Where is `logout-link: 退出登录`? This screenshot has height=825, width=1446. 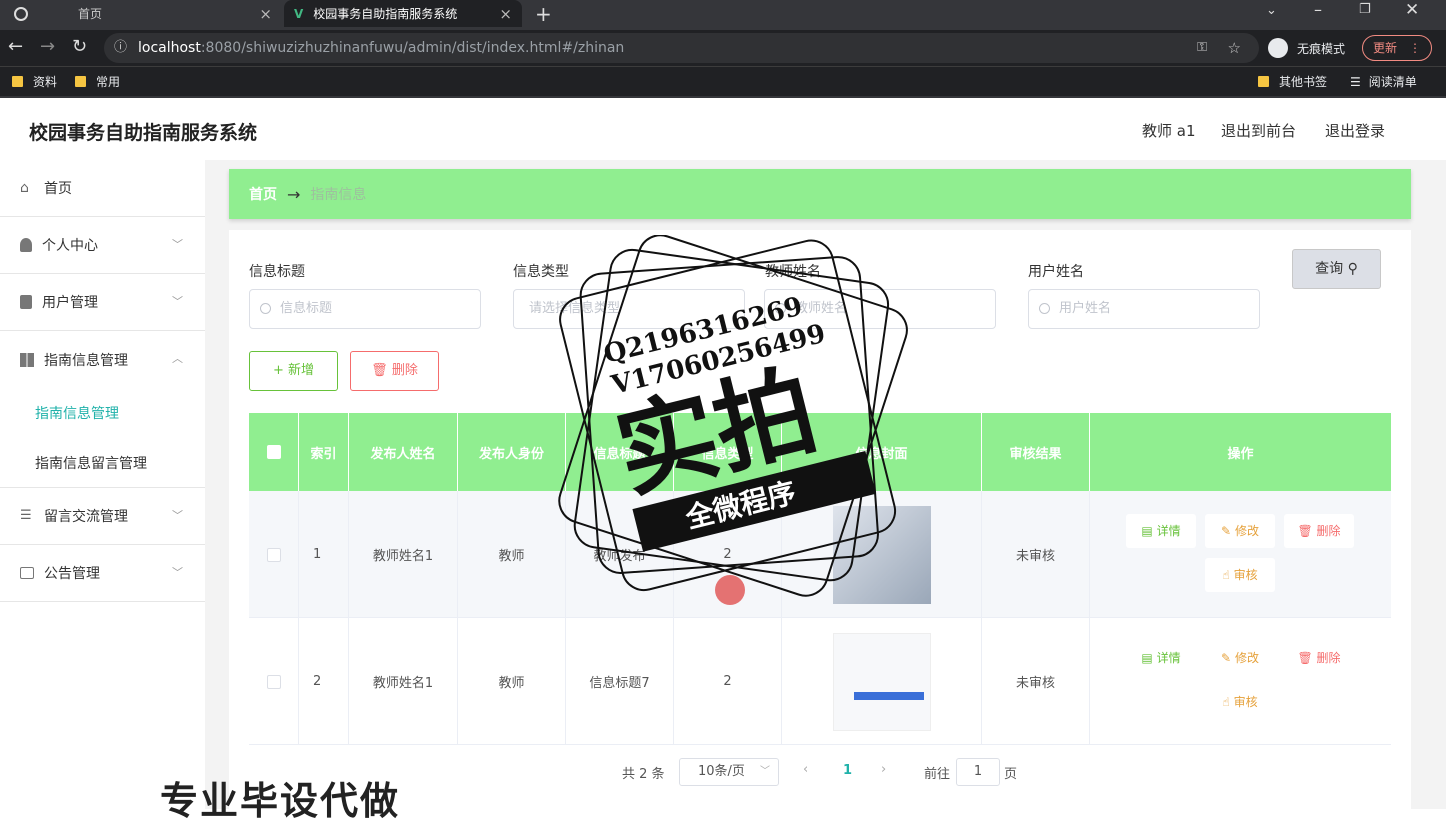
logout-link: 退出登录 is located at coordinates (1355, 130).